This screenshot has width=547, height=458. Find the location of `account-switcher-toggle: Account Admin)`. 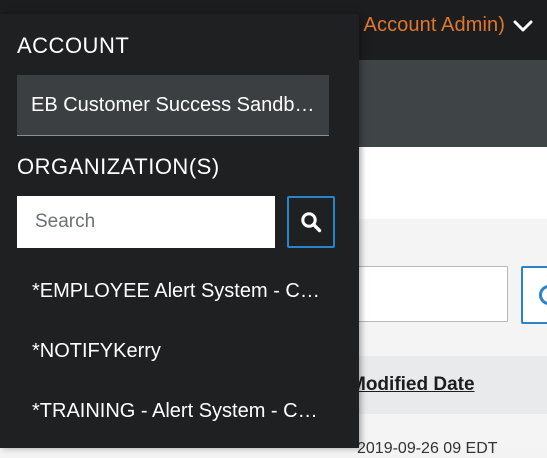

account-switcher-toggle: Account Admin) is located at coordinates (448, 25).